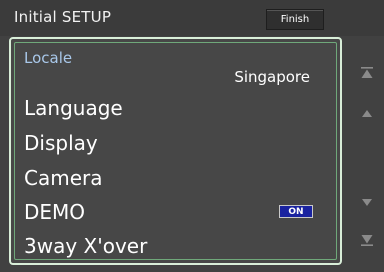 This screenshot has width=384, height=272. I want to click on scroll-up-icon, so click(367, 113).